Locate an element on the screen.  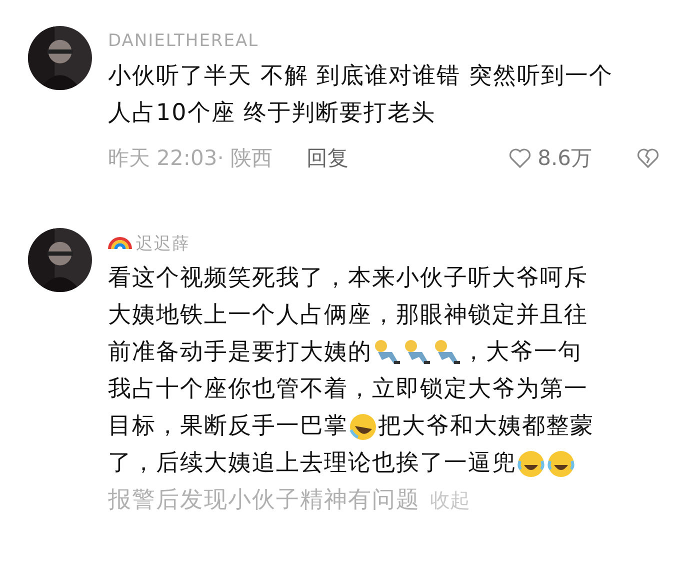
broken-heart-icon is located at coordinates (648, 158).